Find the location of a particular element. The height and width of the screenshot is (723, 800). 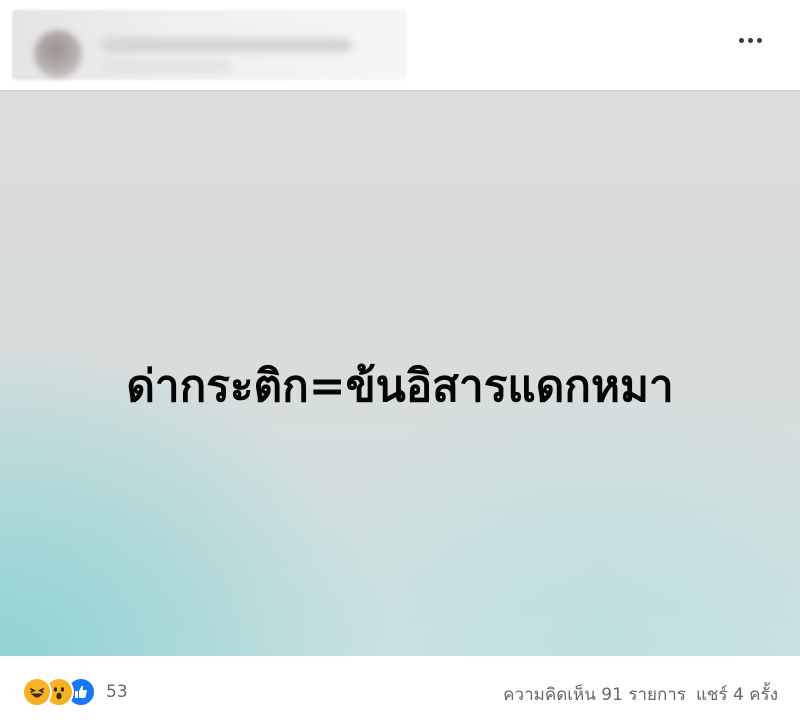

post-stats: ความคิดเห็น 91 รายการ แชร์ 4 ครั้ง is located at coordinates (640, 694).